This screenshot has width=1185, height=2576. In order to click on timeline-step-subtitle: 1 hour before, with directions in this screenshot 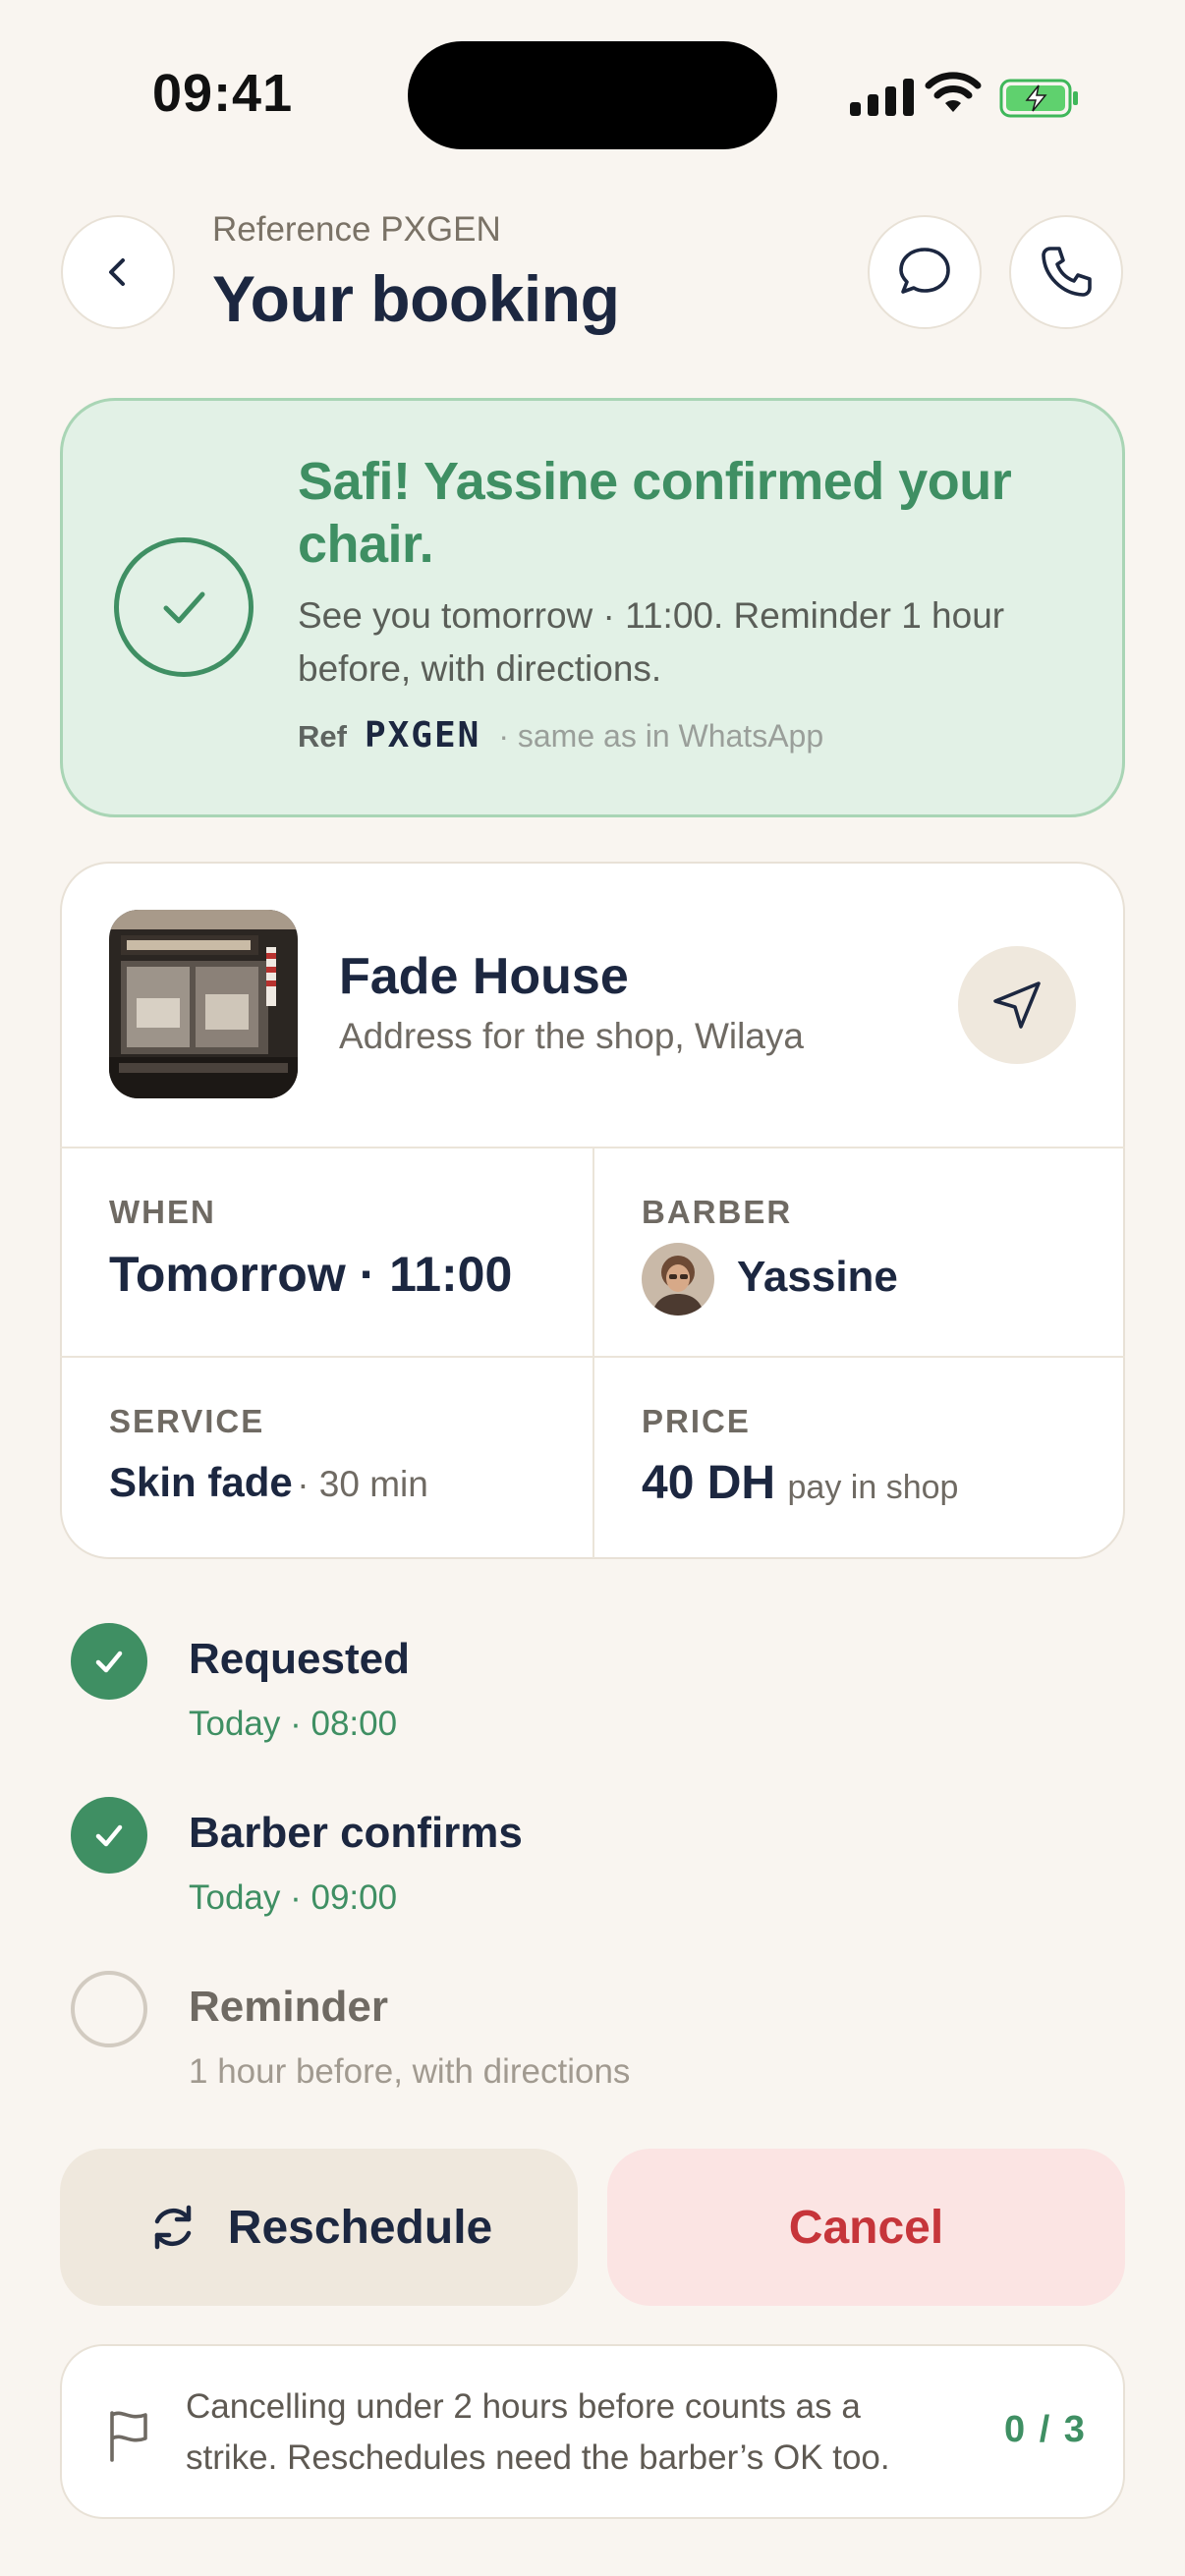, I will do `click(410, 2071)`.